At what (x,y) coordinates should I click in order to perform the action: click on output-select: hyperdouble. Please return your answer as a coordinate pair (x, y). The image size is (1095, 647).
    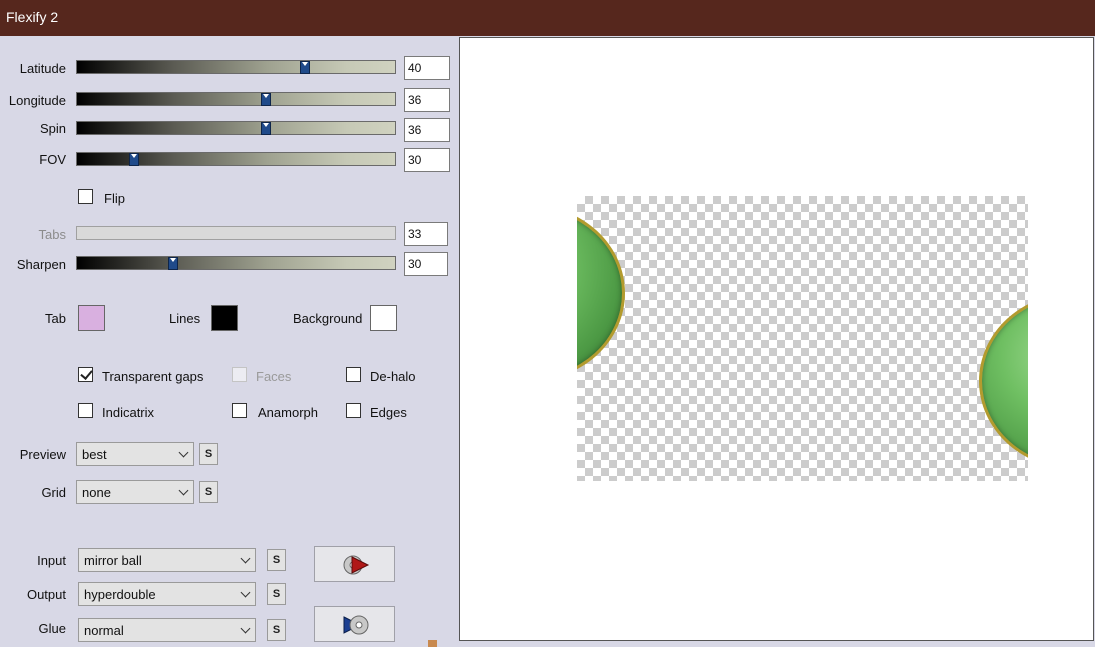
    Looking at the image, I should click on (167, 594).